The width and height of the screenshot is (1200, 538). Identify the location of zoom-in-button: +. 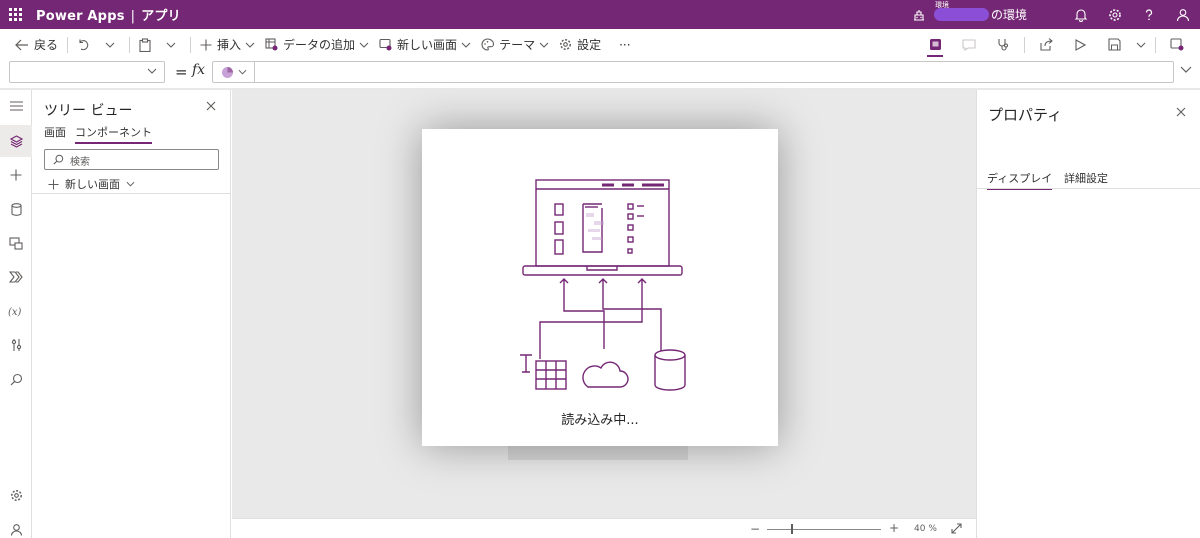
(894, 528).